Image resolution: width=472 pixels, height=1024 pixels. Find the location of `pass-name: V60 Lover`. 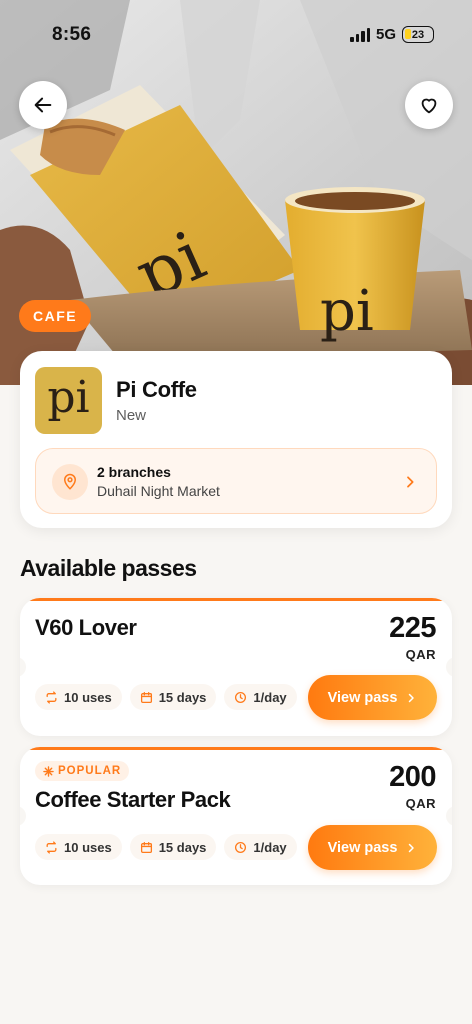

pass-name: V60 Lover is located at coordinates (86, 627).